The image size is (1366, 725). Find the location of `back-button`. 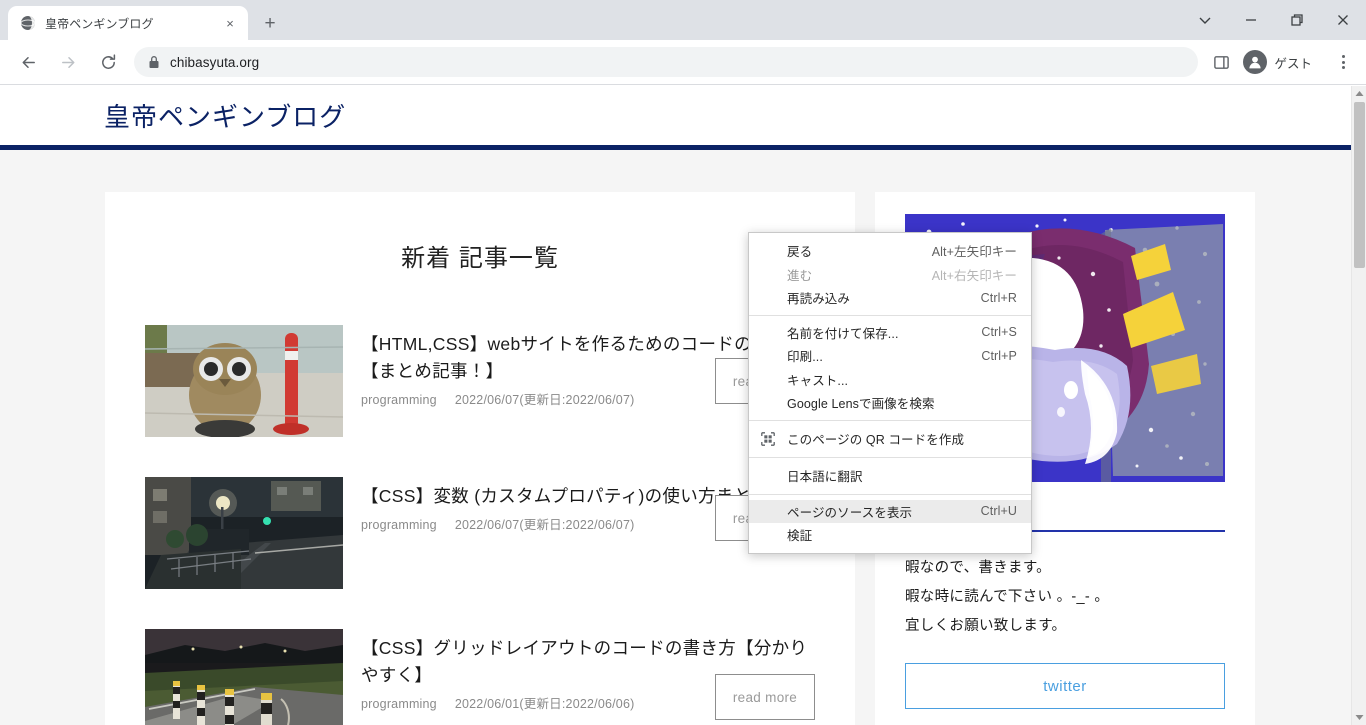

back-button is located at coordinates (28, 62).